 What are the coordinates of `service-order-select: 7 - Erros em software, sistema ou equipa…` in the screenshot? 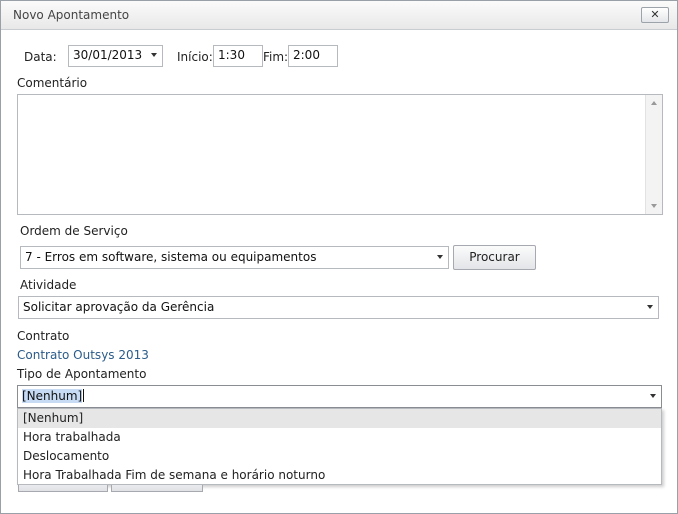 It's located at (234, 257).